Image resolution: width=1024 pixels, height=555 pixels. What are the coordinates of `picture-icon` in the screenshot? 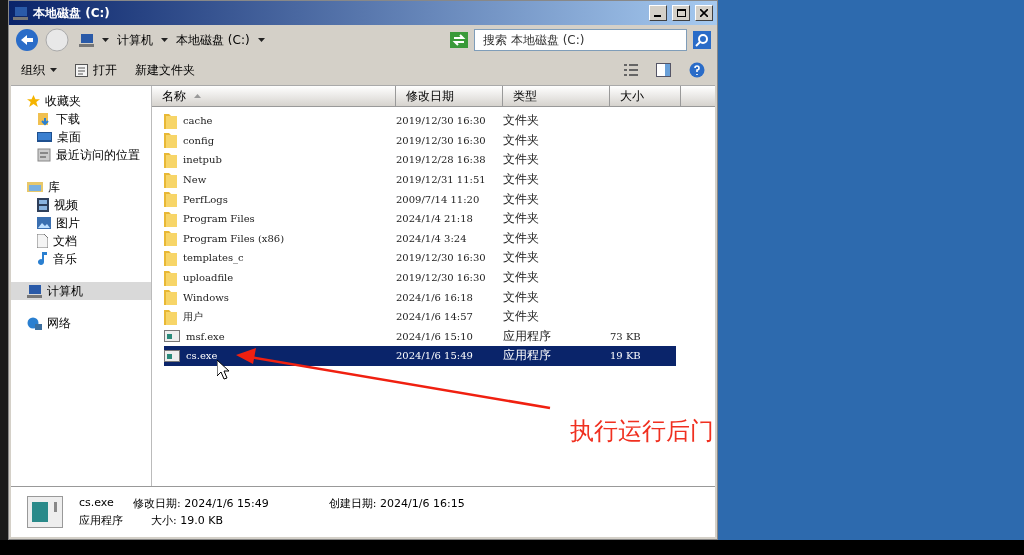 It's located at (44, 223).